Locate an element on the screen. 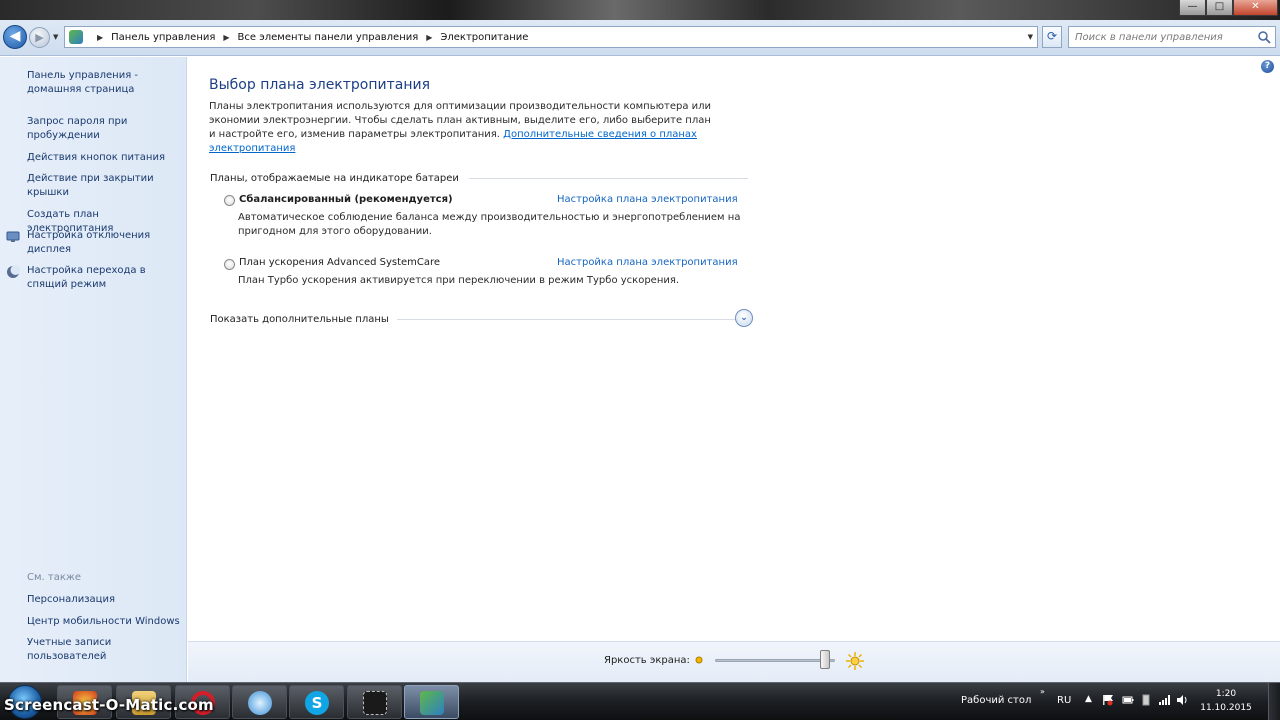  skype-icon: S is located at coordinates (317, 703).